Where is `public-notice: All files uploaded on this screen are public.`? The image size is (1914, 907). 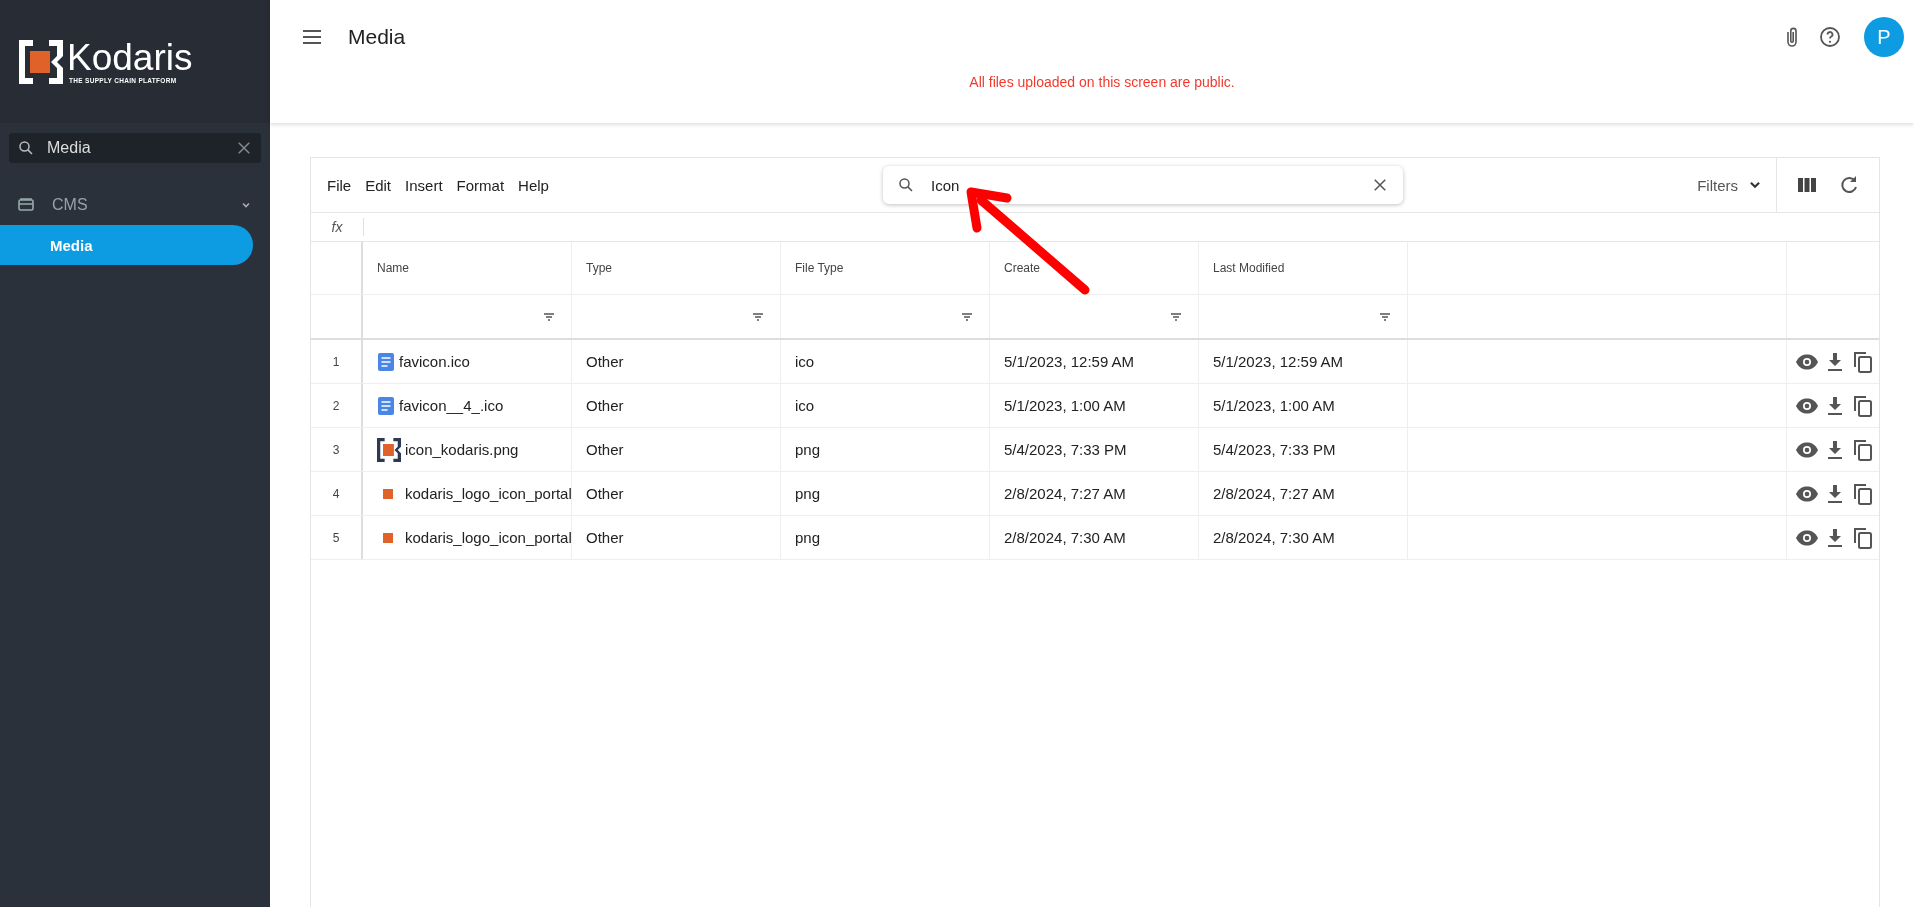
public-notice: All files uploaded on this screen are public. is located at coordinates (1102, 82).